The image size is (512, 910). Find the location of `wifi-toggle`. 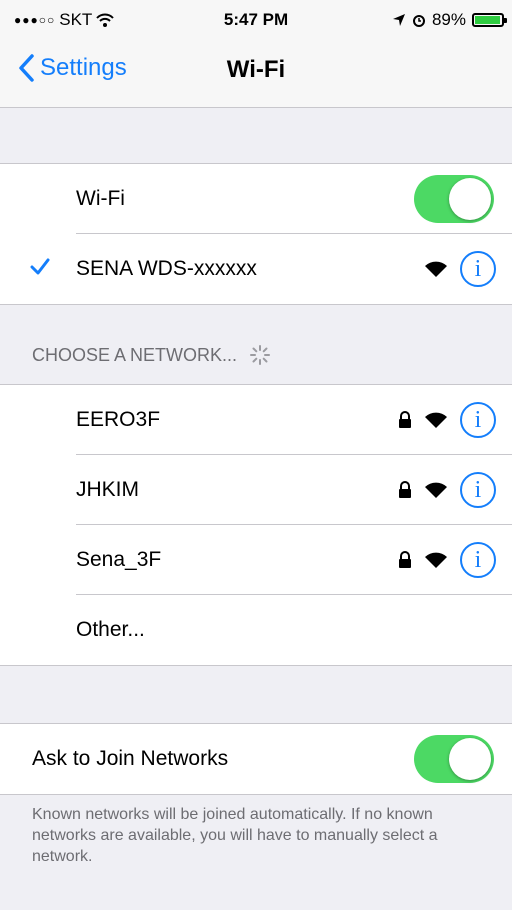

wifi-toggle is located at coordinates (454, 199).